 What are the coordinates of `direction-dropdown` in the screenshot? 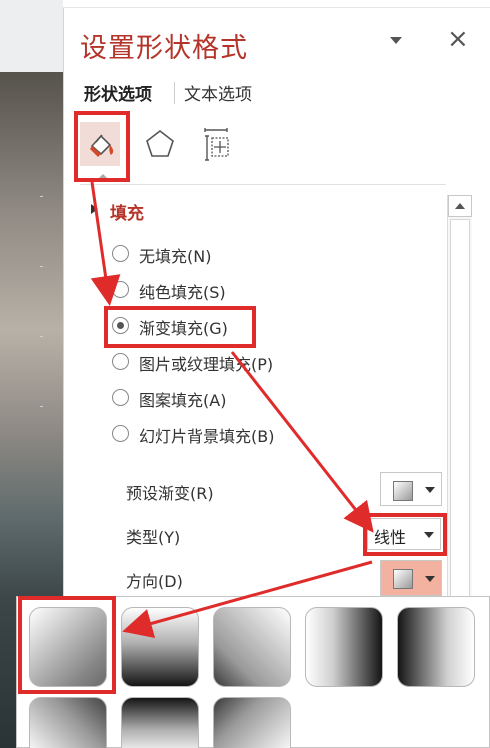 It's located at (411, 578).